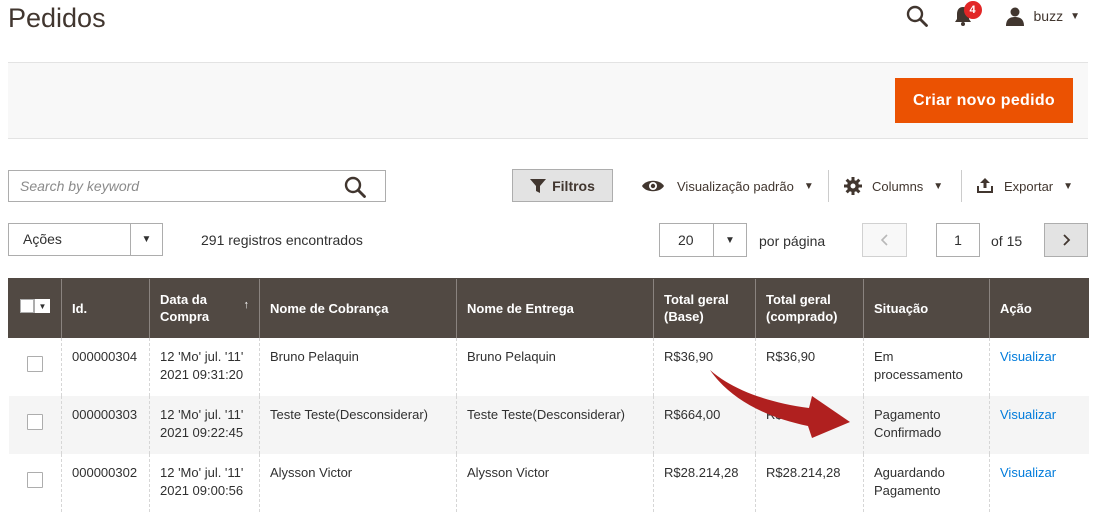 This screenshot has width=1100, height=512. Describe the element at coordinates (105, 308) in the screenshot. I see `column-header-id: Id.` at that location.